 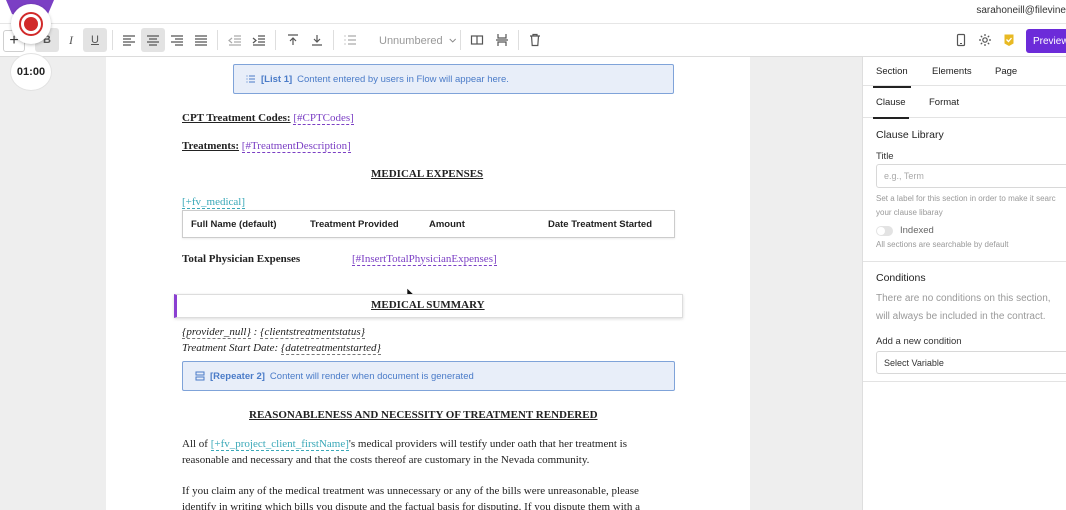 What do you see at coordinates (502, 40) in the screenshot?
I see `page-break-icon` at bounding box center [502, 40].